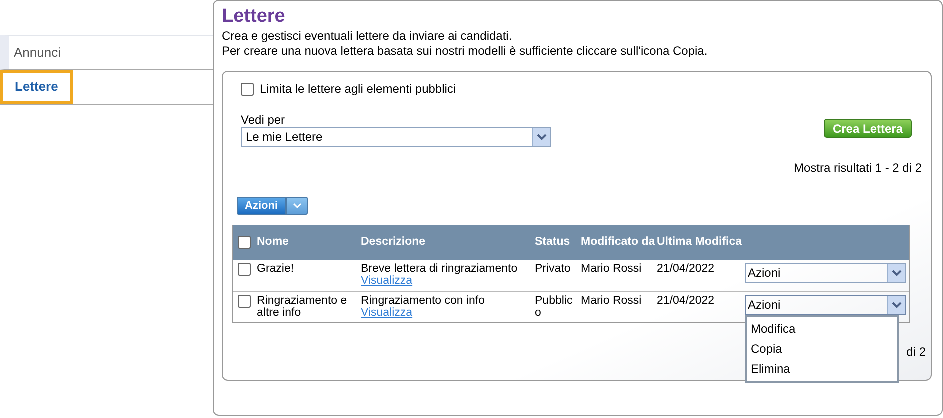  Describe the element at coordinates (302, 307) in the screenshot. I see `table-cell-text: Ringraziamento e altre info` at that location.